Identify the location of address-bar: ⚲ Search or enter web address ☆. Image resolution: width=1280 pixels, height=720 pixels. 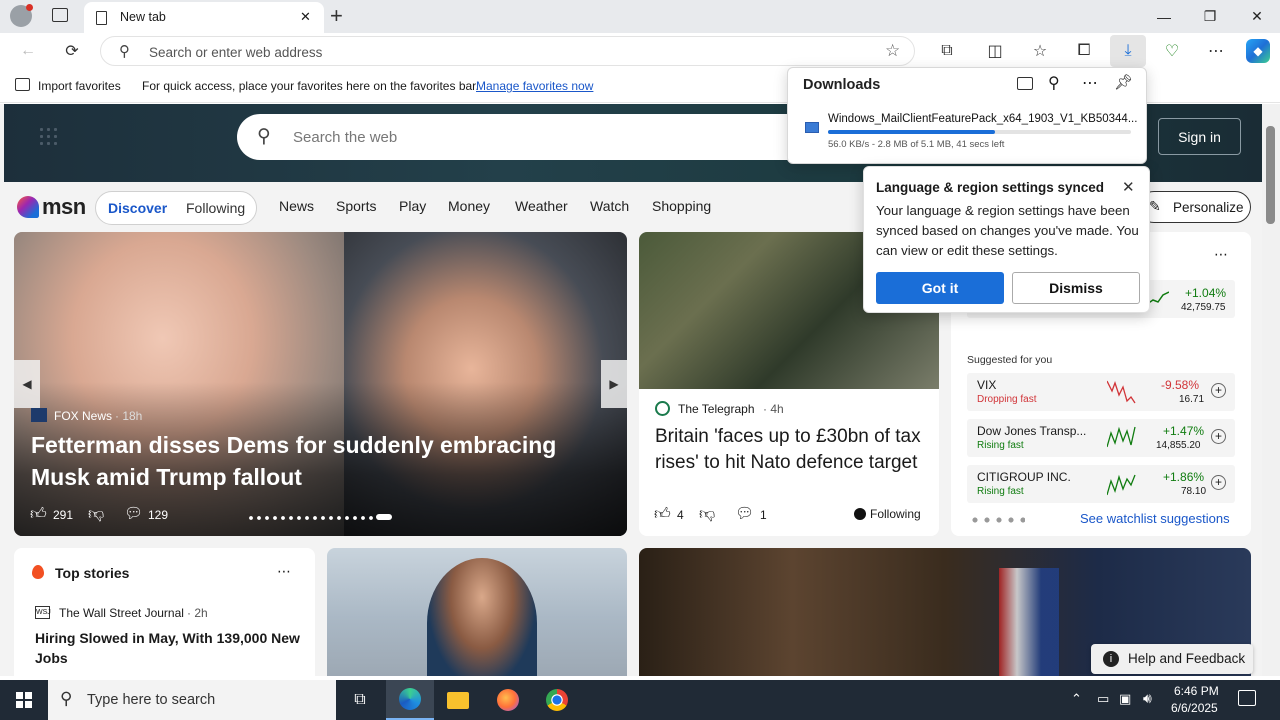
(507, 51).